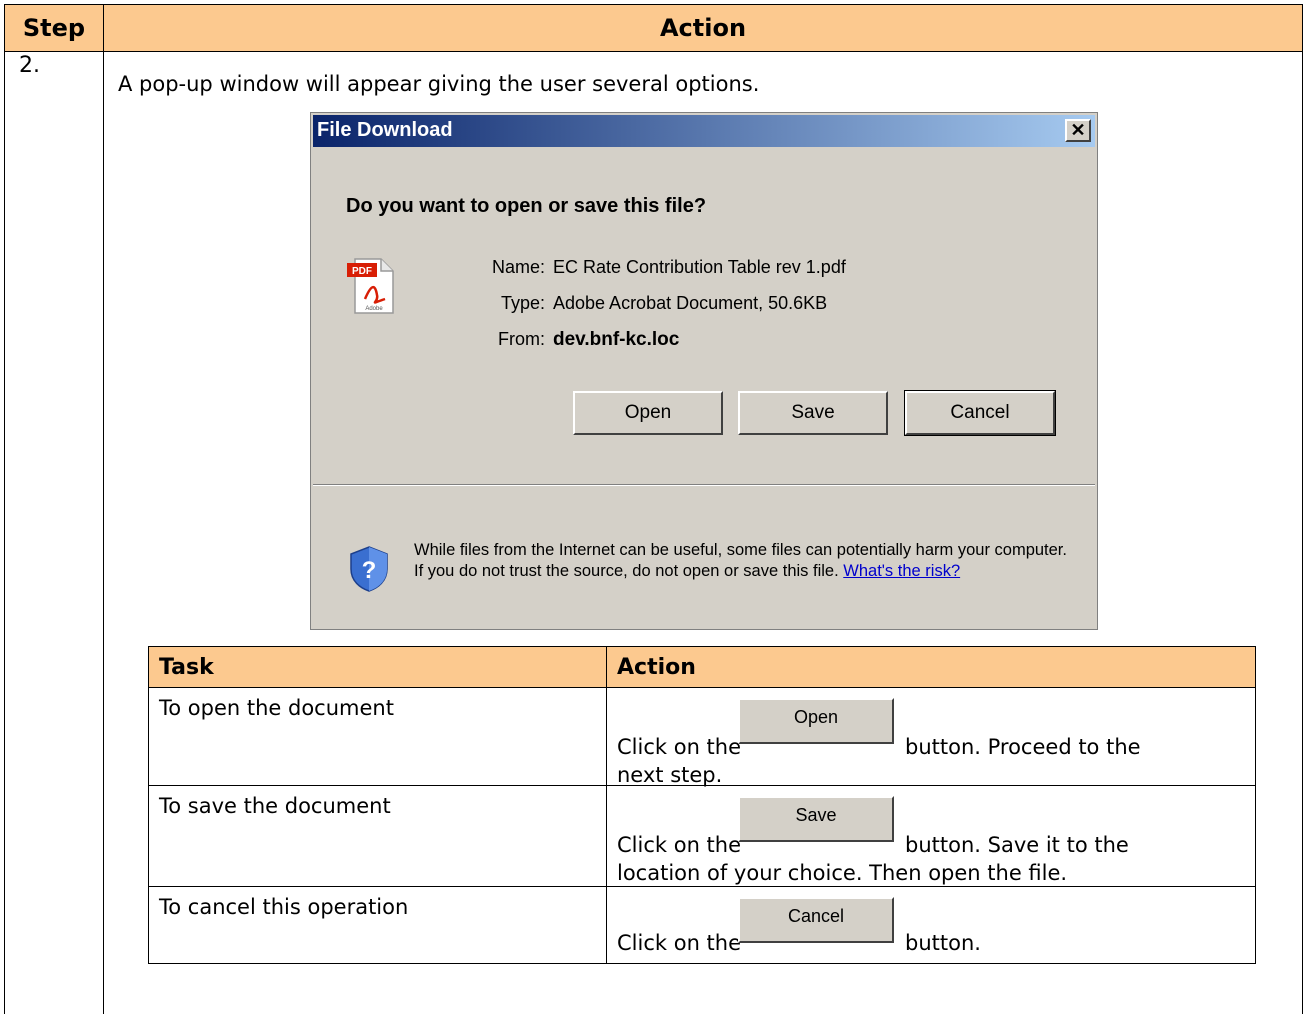 Image resolution: width=1306 pixels, height=1014 pixels. What do you see at coordinates (526, 206) in the screenshot?
I see `dialog-question: Do you want to open or save this file?` at bounding box center [526, 206].